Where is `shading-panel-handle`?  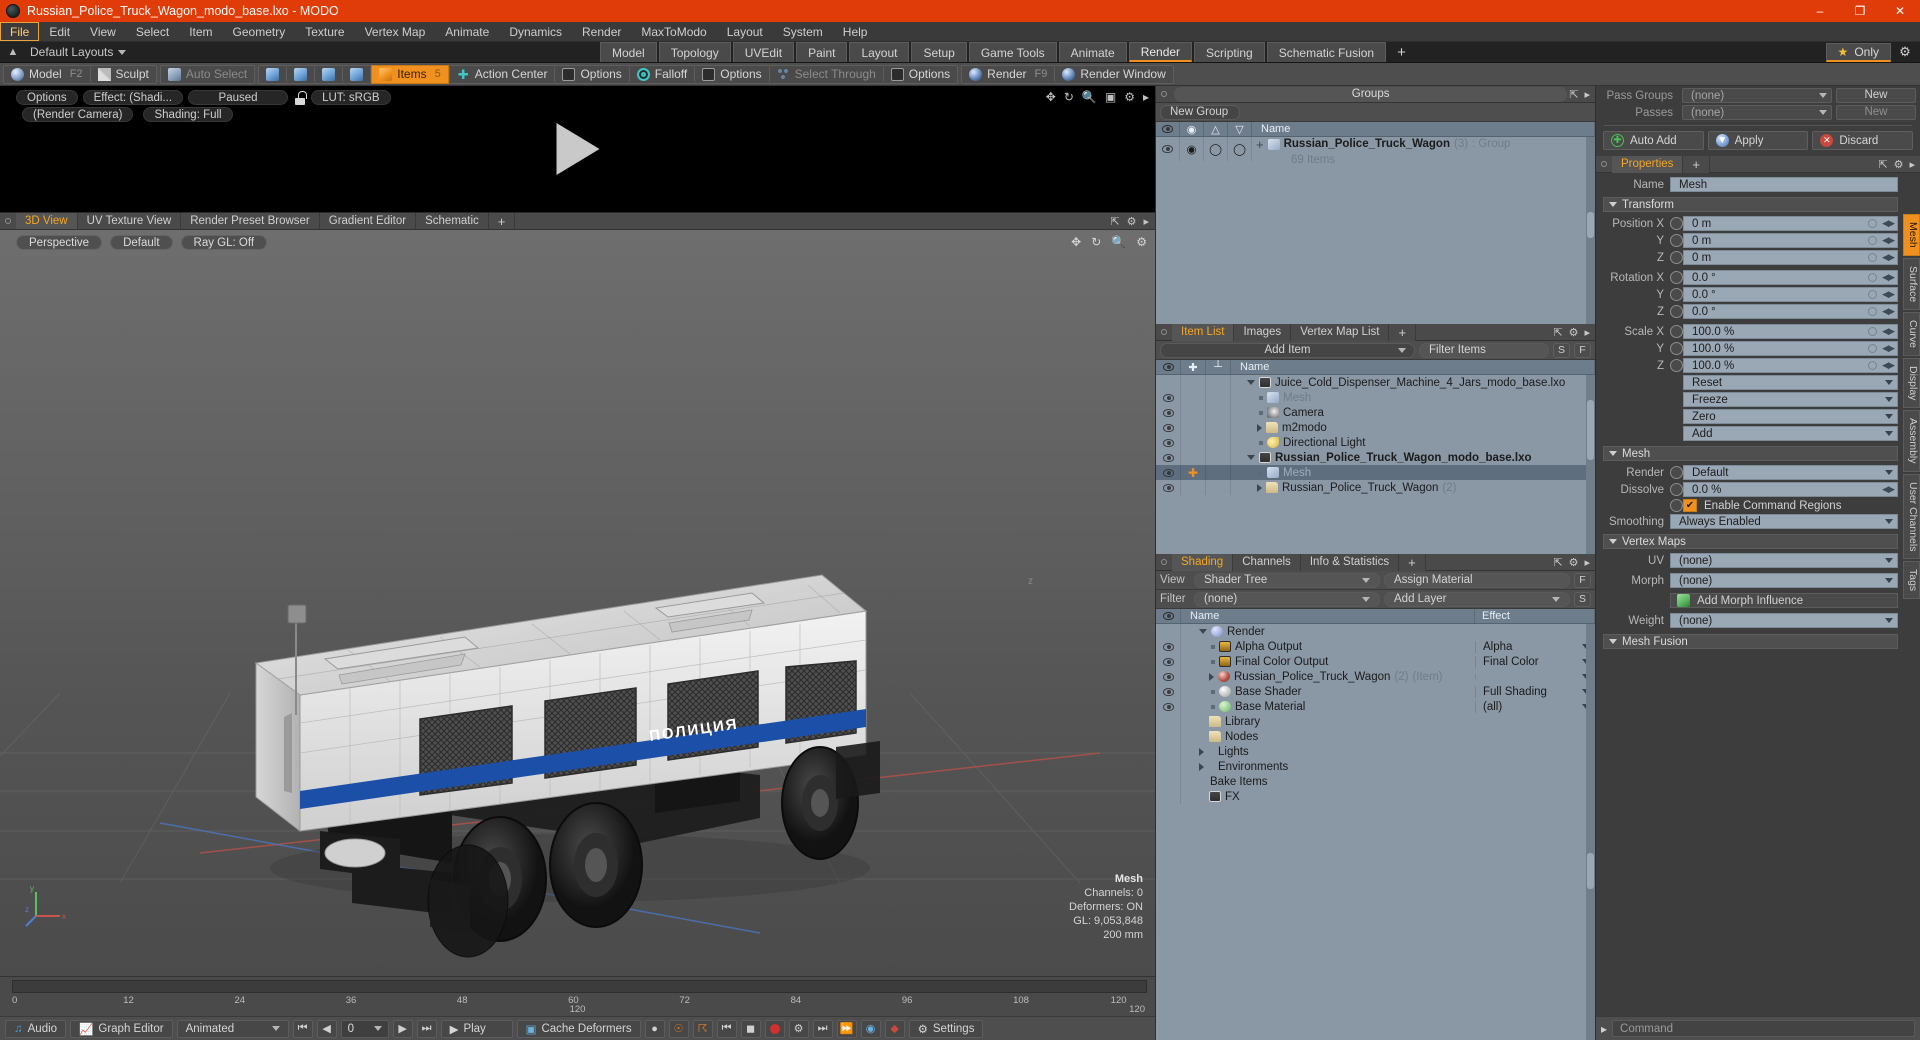 shading-panel-handle is located at coordinates (1164, 562).